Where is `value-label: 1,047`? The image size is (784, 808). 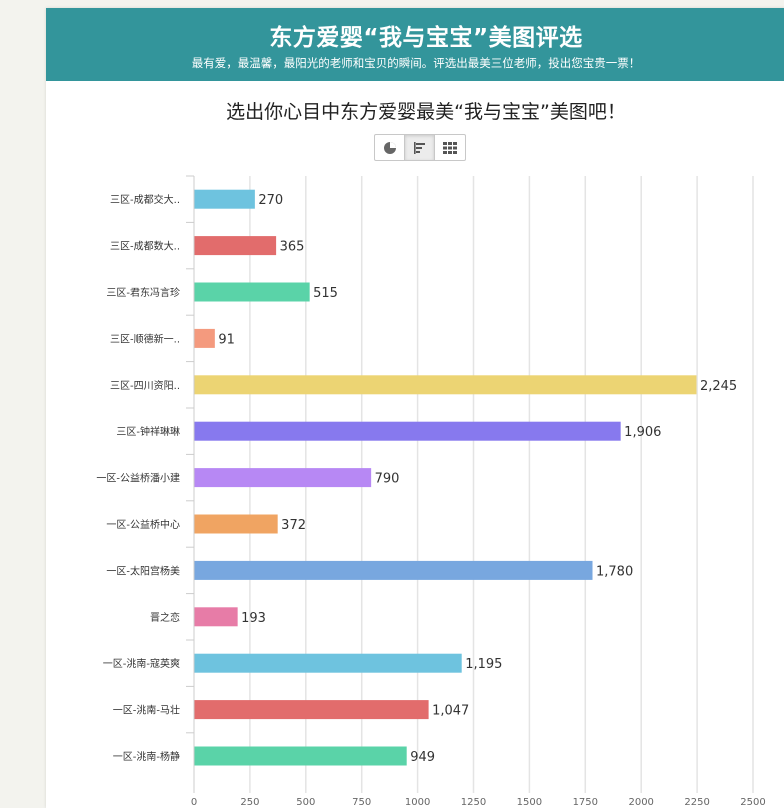 value-label: 1,047 is located at coordinates (450, 711).